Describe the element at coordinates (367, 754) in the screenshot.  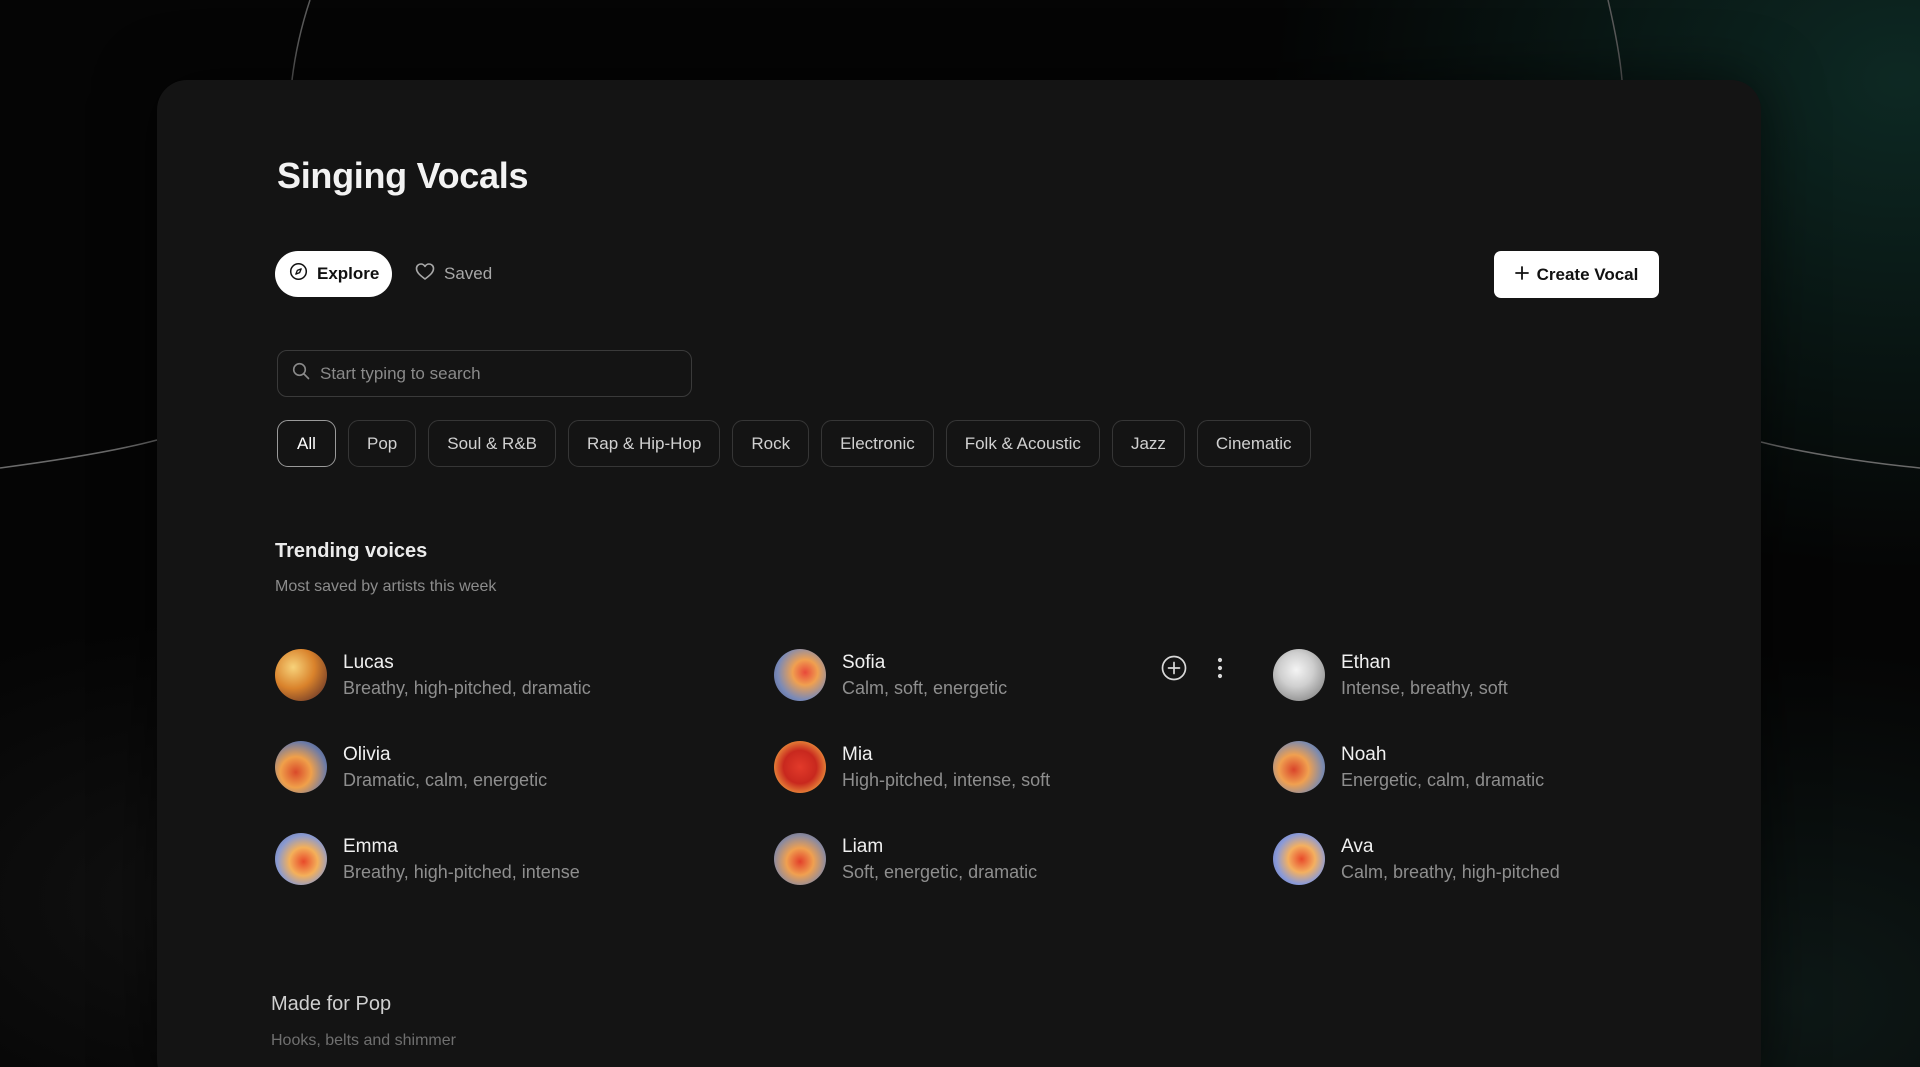
I see `voice-name: Olivia` at that location.